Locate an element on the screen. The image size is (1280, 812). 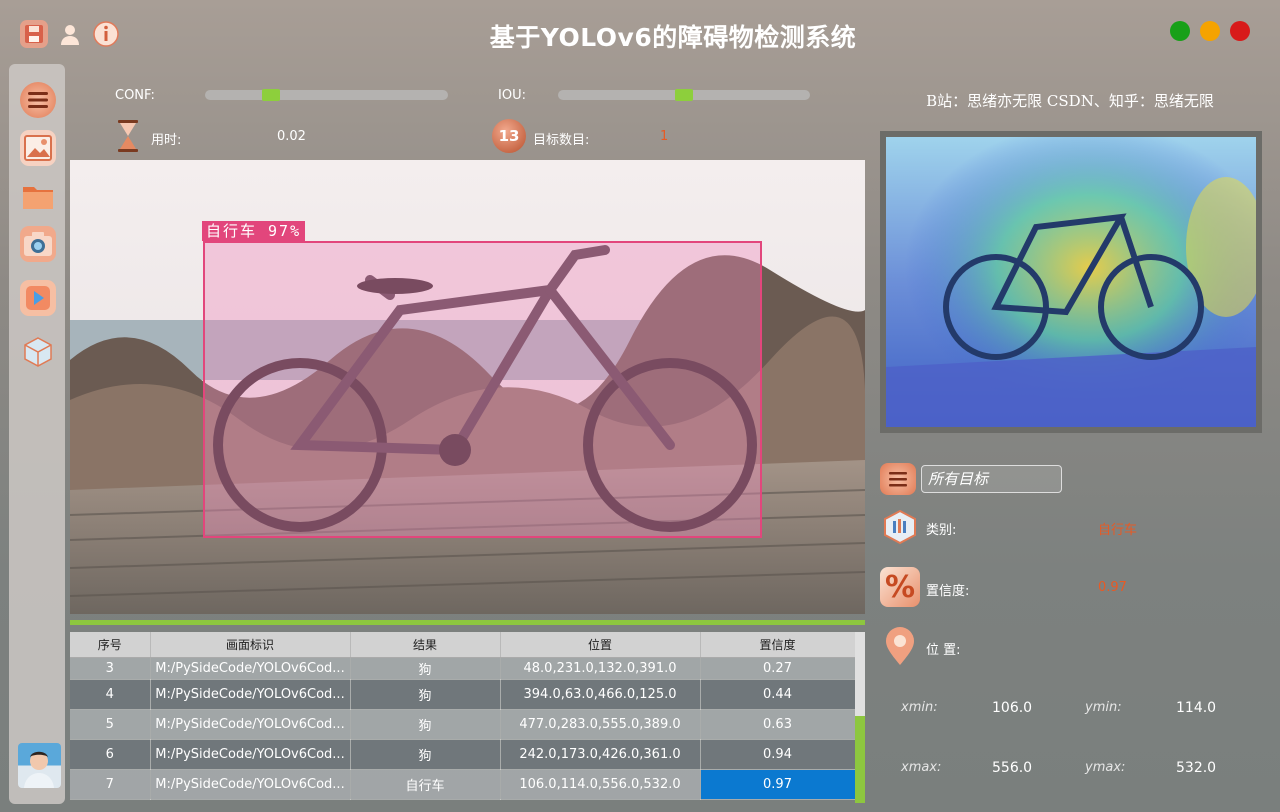
video-icon is located at coordinates (38, 298).